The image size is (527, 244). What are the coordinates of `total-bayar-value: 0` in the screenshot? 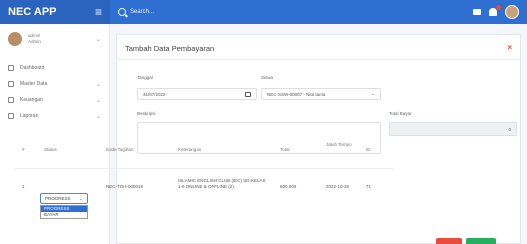 It's located at (509, 129).